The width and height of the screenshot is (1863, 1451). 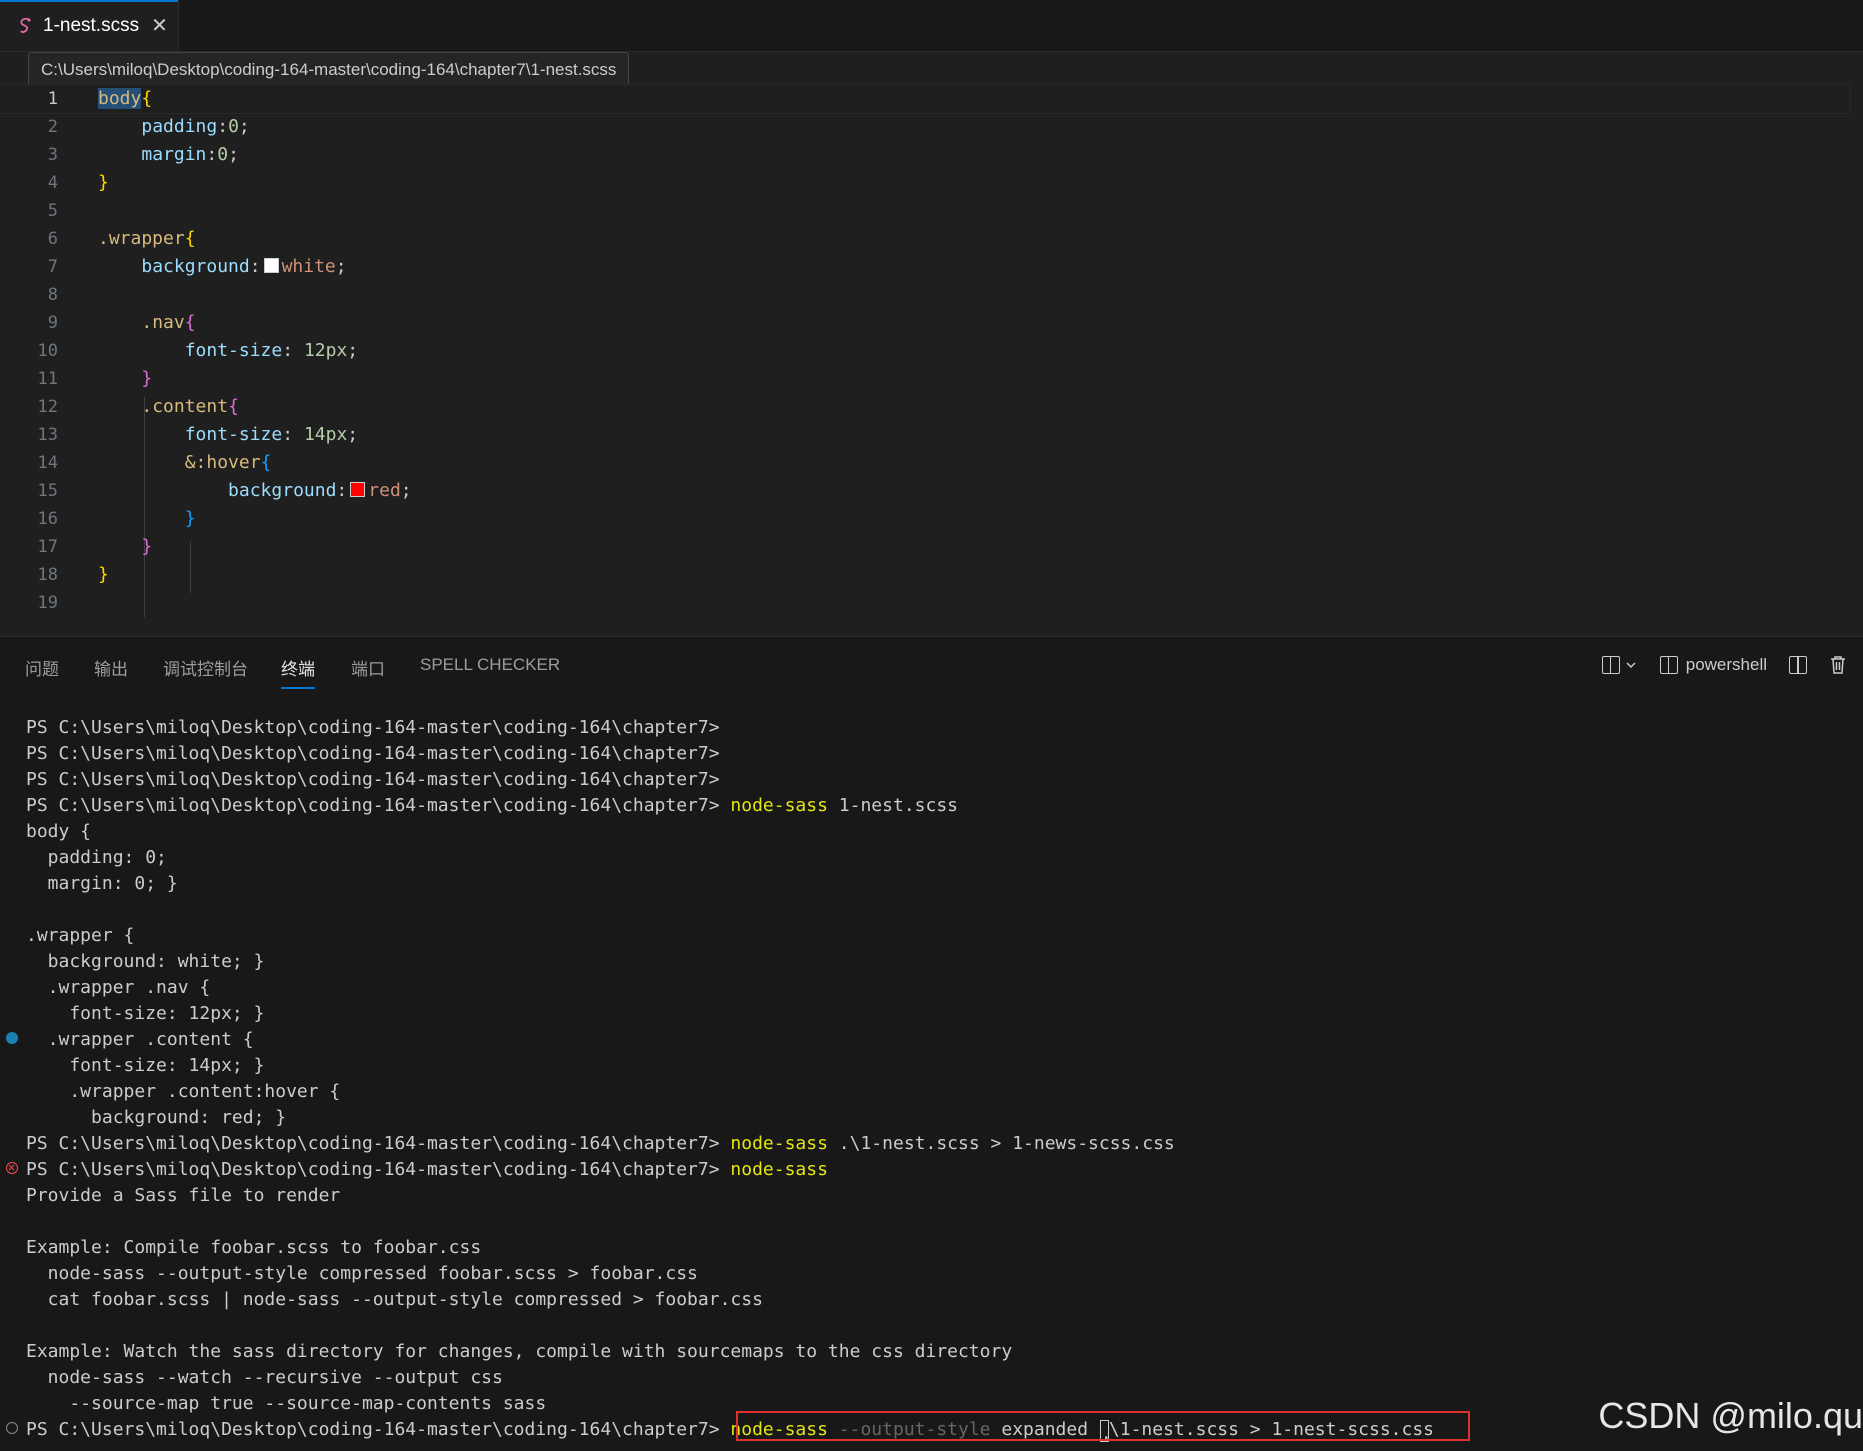 What do you see at coordinates (80, 935) in the screenshot?
I see `terminal-line: .wrapper {` at bounding box center [80, 935].